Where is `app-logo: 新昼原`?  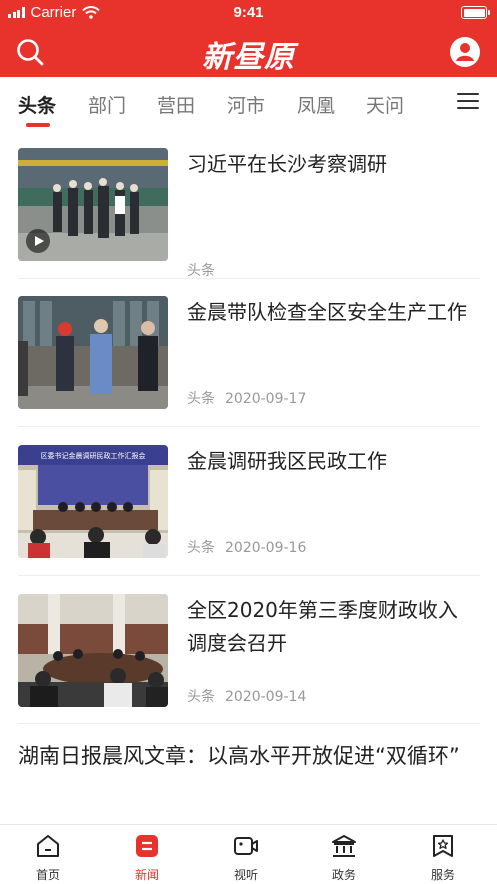
app-logo: 新昼原 is located at coordinates (248, 57).